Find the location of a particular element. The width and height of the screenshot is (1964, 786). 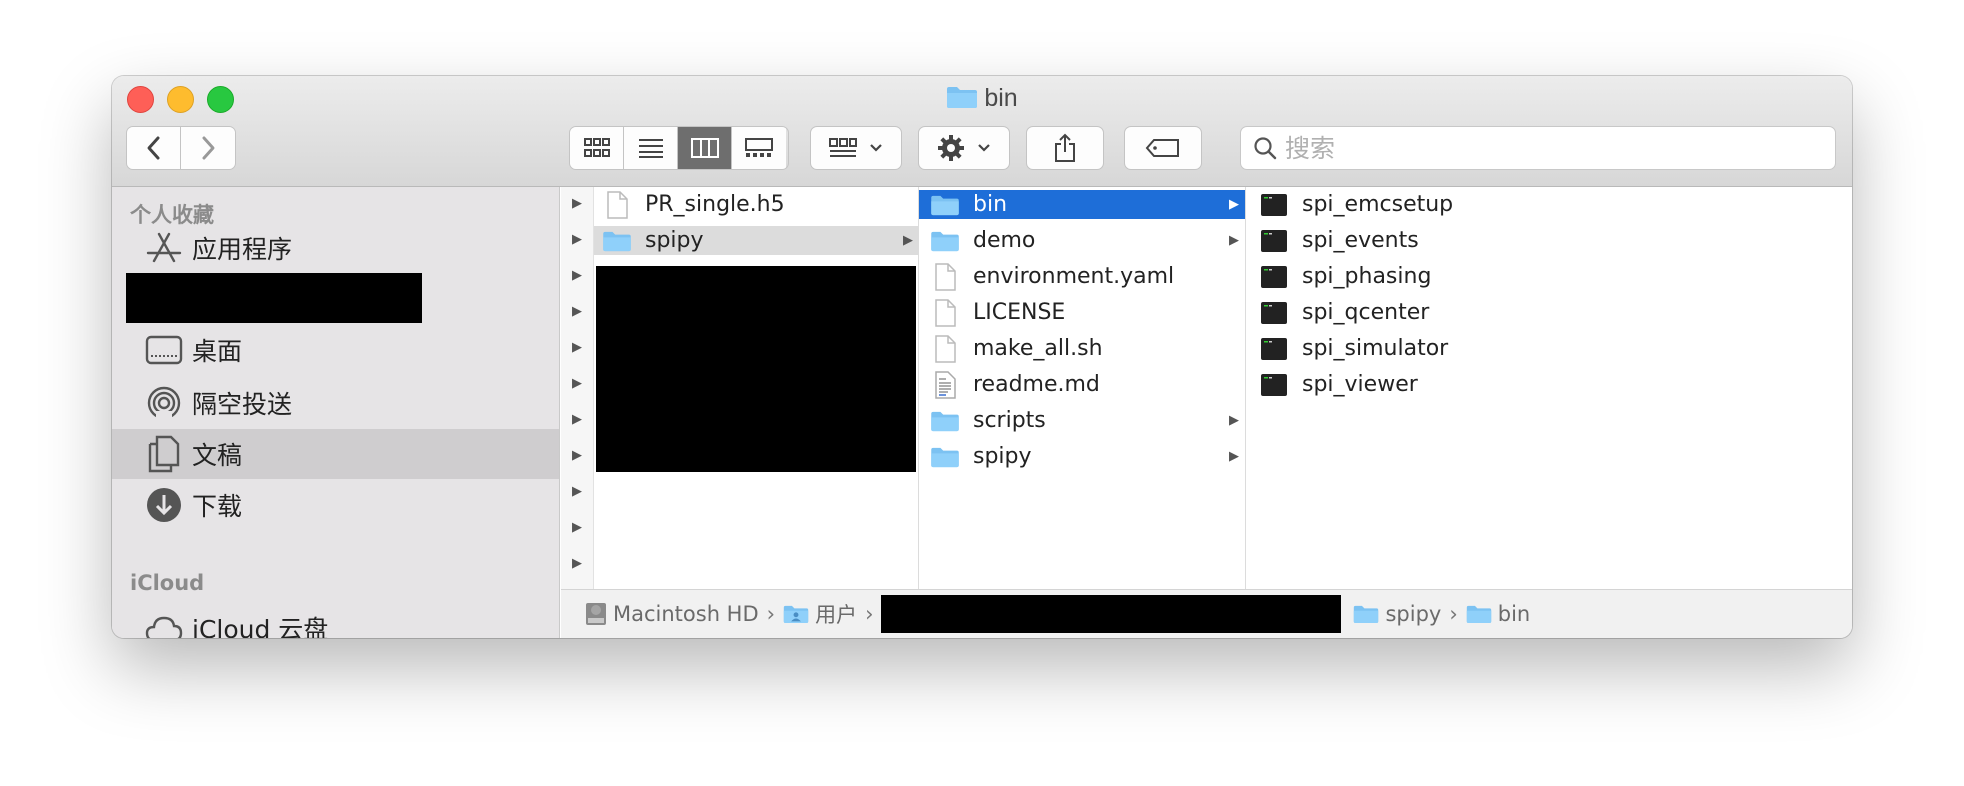

sidebar-item-icloud-drive: iCloud 云盘 is located at coordinates (335, 620).